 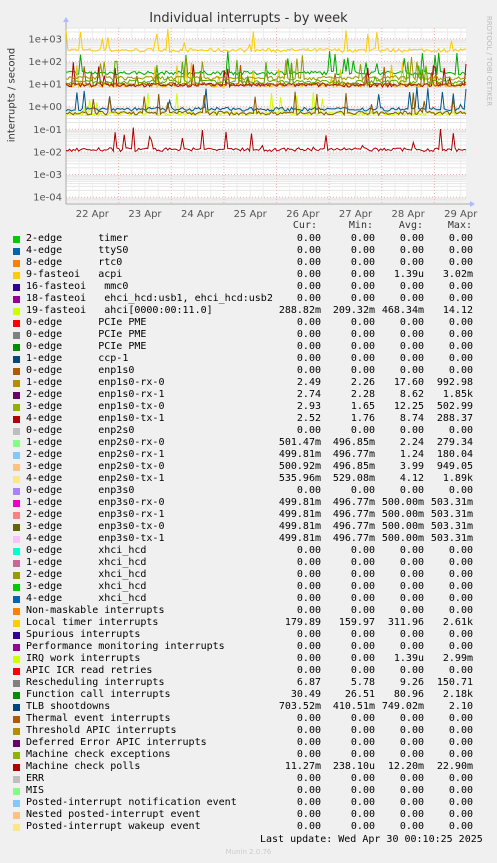 What do you see at coordinates (248, 263) in the screenshot?
I see `legend-row: 8-edge rtc0 0.00 0.00 0.00 0.00` at bounding box center [248, 263].